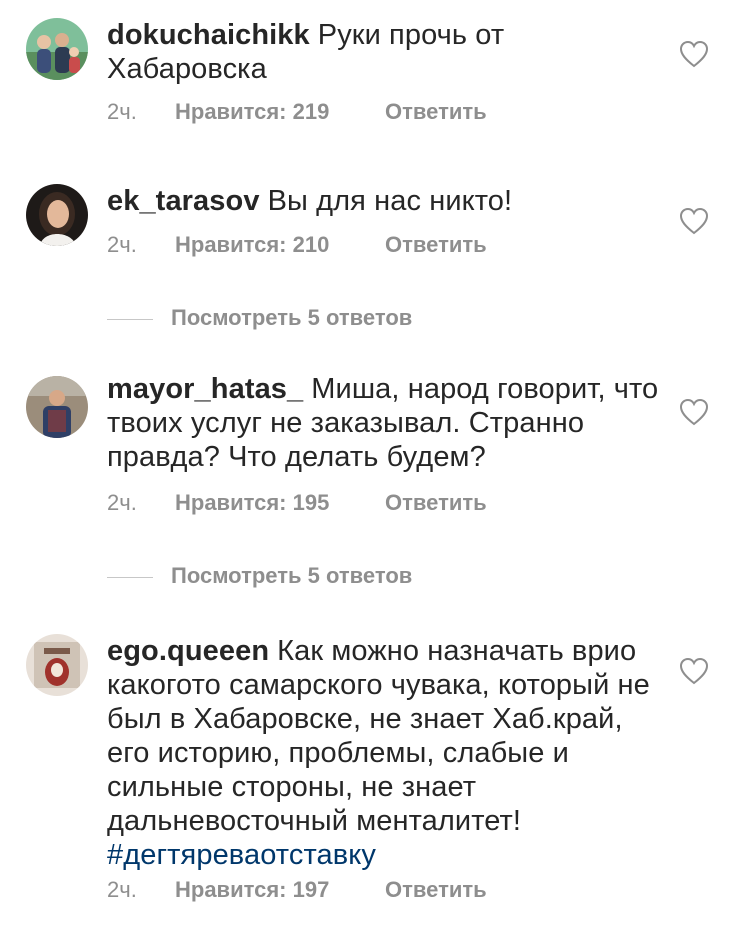 The height and width of the screenshot is (943, 750). I want to click on comment-meta: 2ч. Нравится: 195 Ответить, so click(297, 503).